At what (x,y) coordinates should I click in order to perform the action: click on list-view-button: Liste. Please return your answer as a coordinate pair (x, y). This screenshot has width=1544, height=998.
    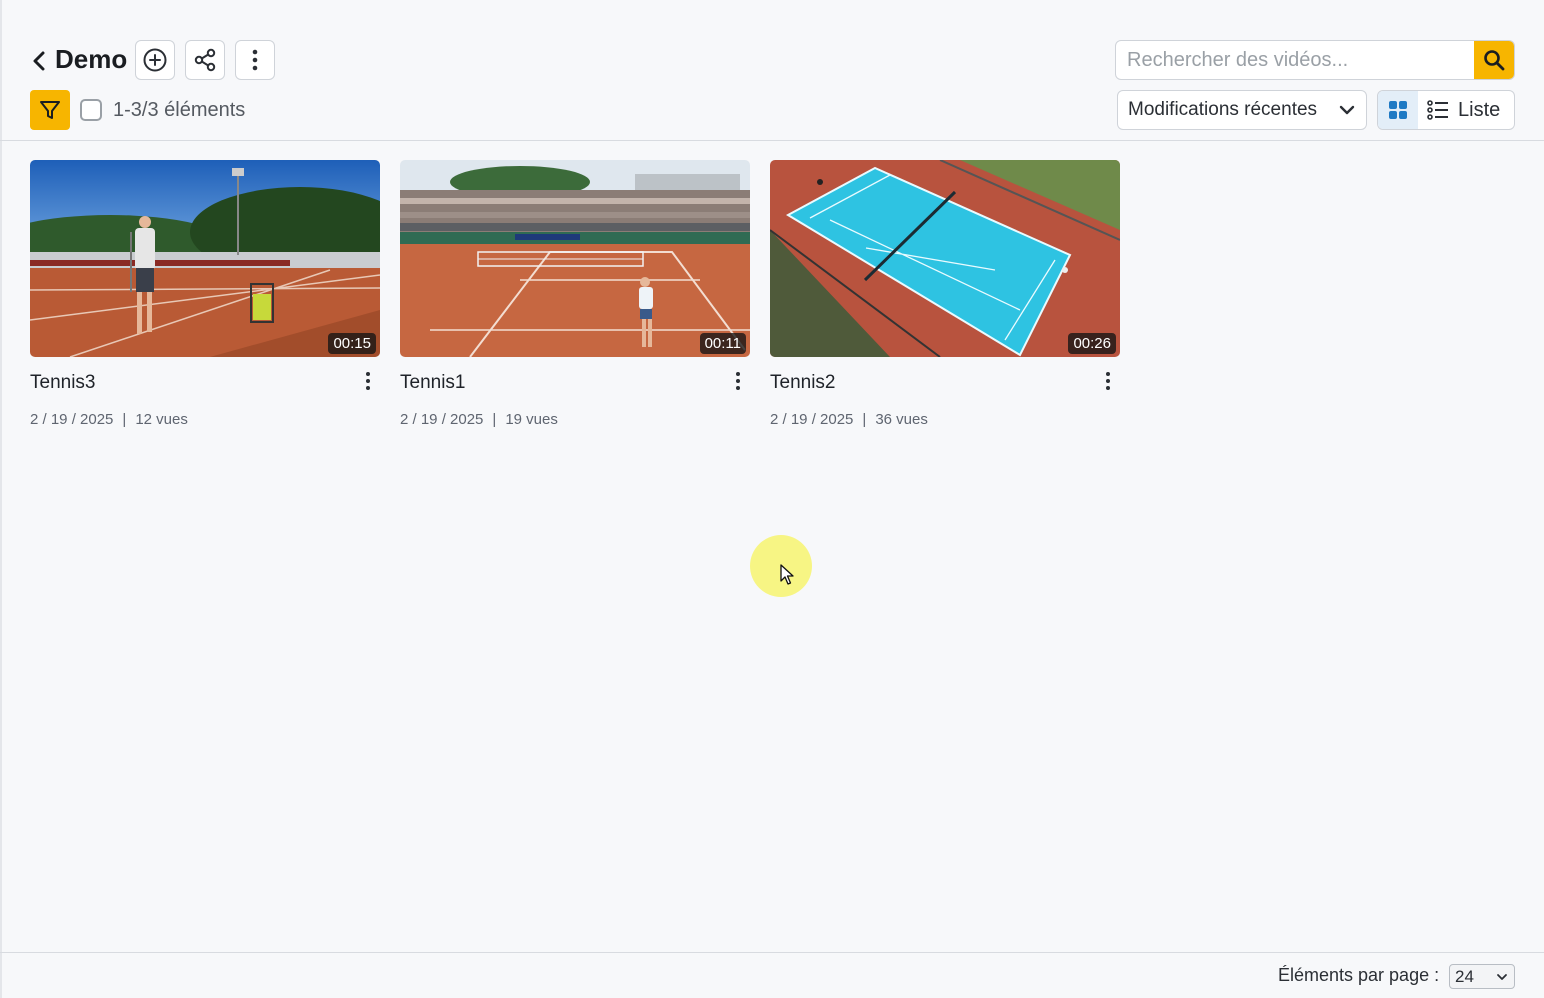
    Looking at the image, I should click on (1466, 110).